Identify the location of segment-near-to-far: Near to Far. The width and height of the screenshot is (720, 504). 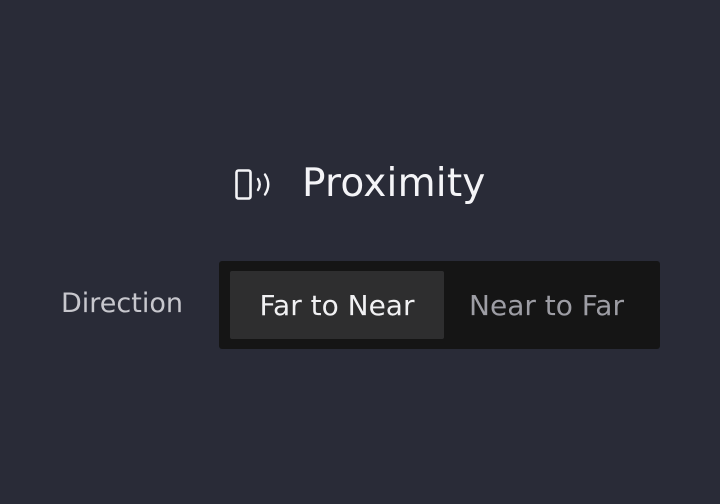
(546, 305).